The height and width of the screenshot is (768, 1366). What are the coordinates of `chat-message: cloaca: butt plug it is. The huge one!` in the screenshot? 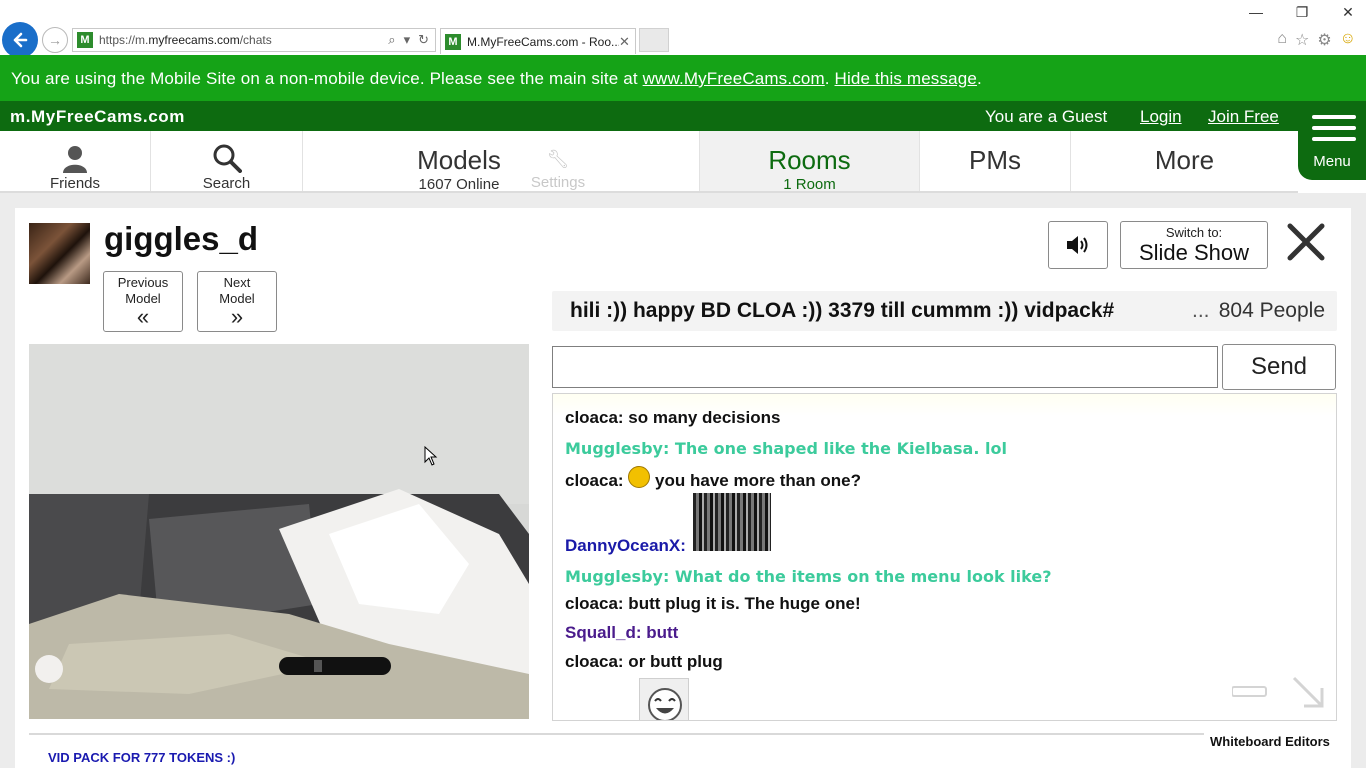 It's located at (713, 603).